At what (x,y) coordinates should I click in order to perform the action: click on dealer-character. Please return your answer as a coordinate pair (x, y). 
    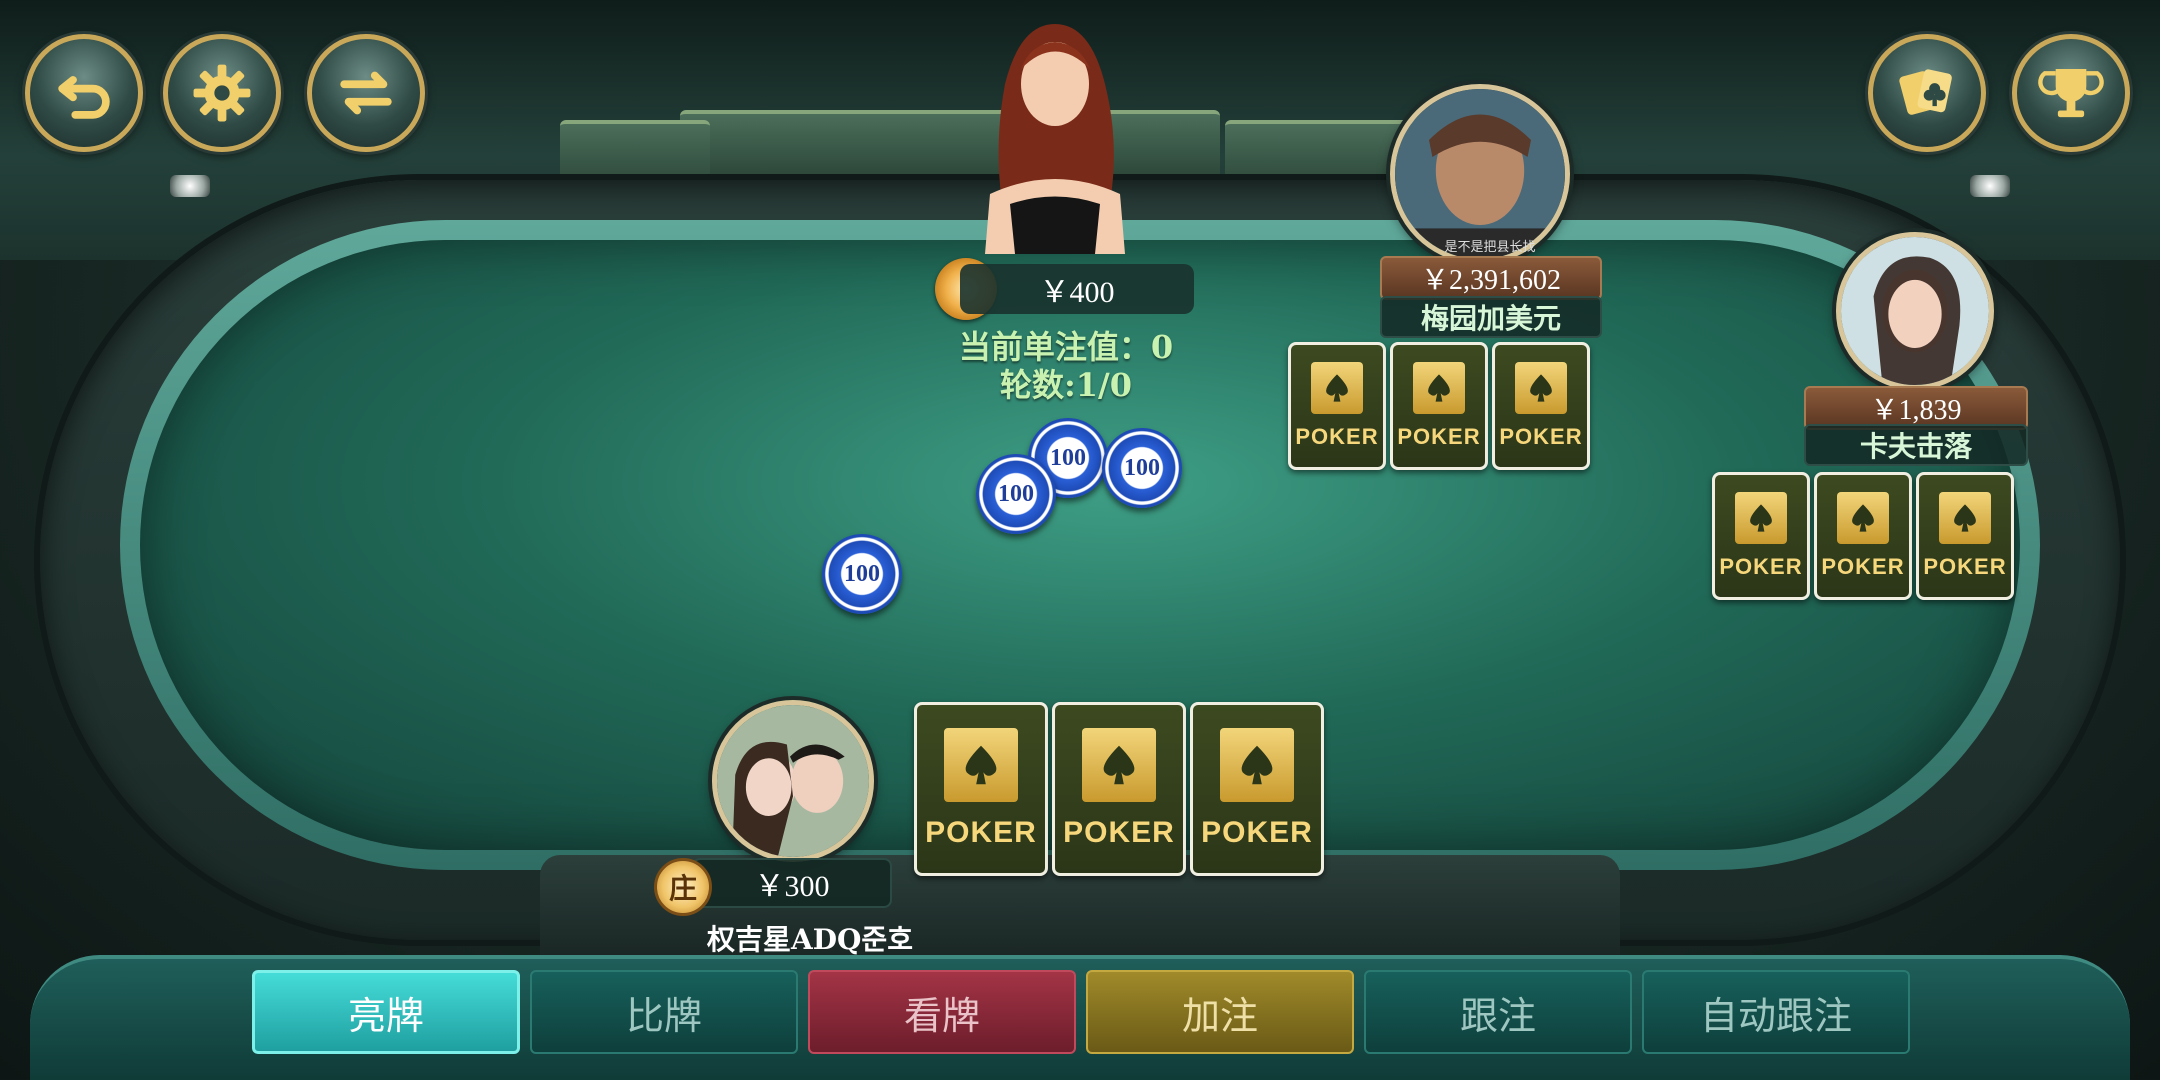
    Looking at the image, I should click on (1055, 139).